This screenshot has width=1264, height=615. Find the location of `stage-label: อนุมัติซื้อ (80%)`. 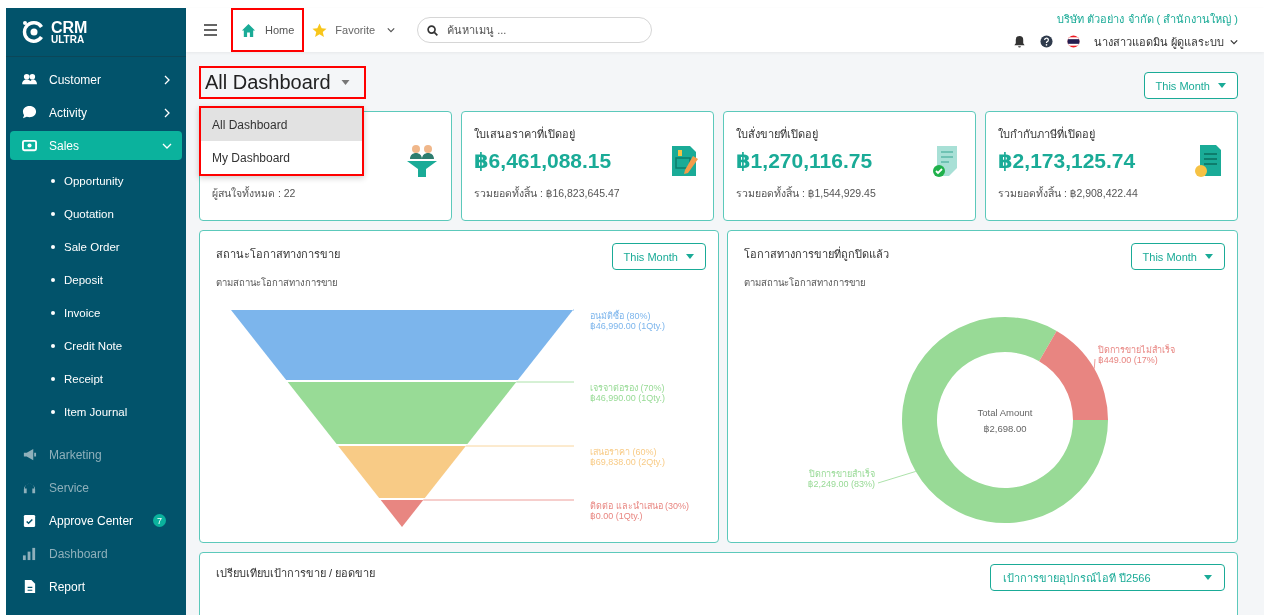

stage-label: อนุมัติซื้อ (80%) is located at coordinates (620, 316).